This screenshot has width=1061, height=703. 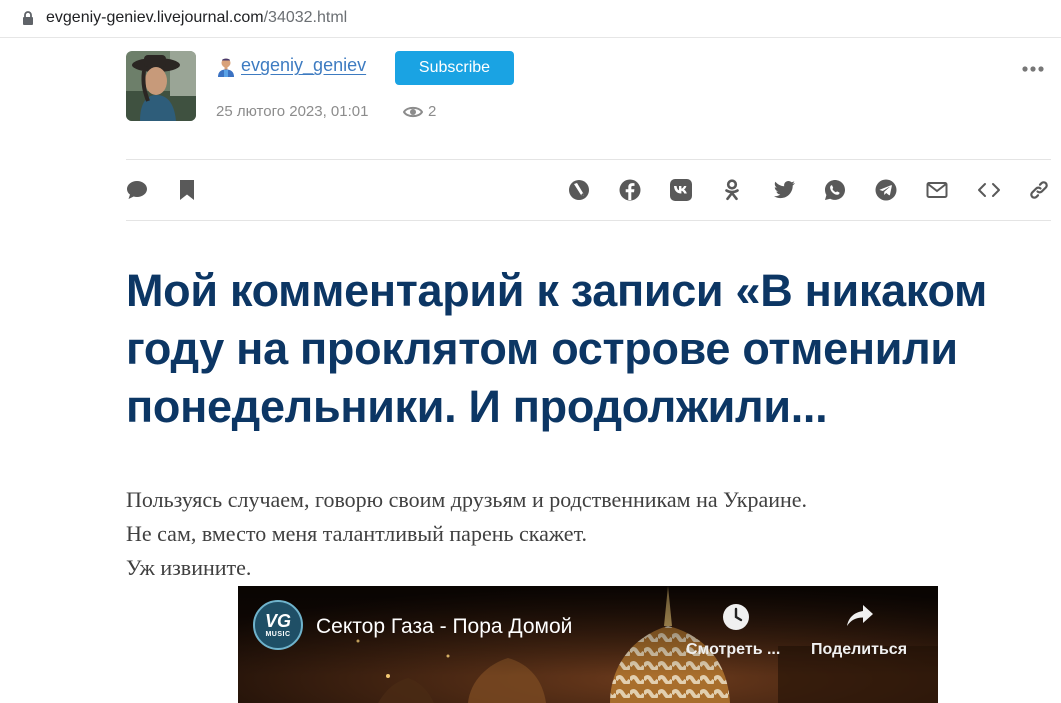 What do you see at coordinates (579, 190) in the screenshot?
I see `livejournal-icon` at bounding box center [579, 190].